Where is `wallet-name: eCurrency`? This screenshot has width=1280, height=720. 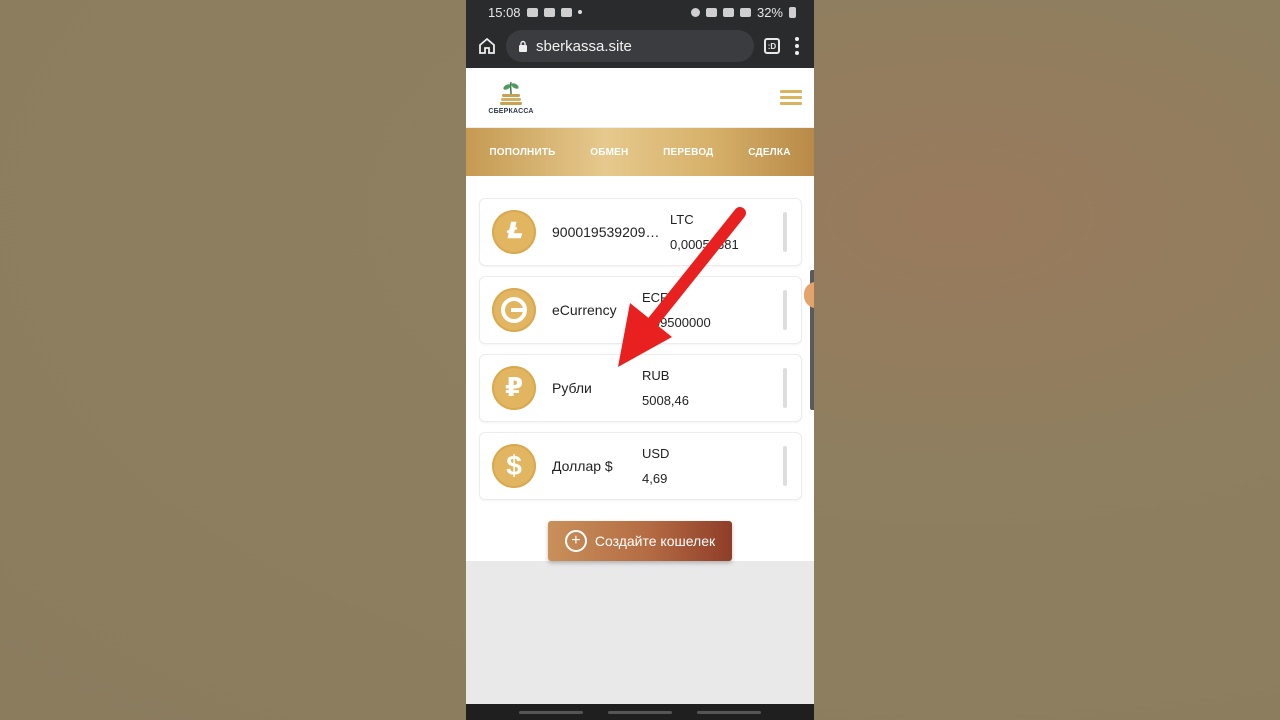
wallet-name: eCurrency is located at coordinates (584, 310).